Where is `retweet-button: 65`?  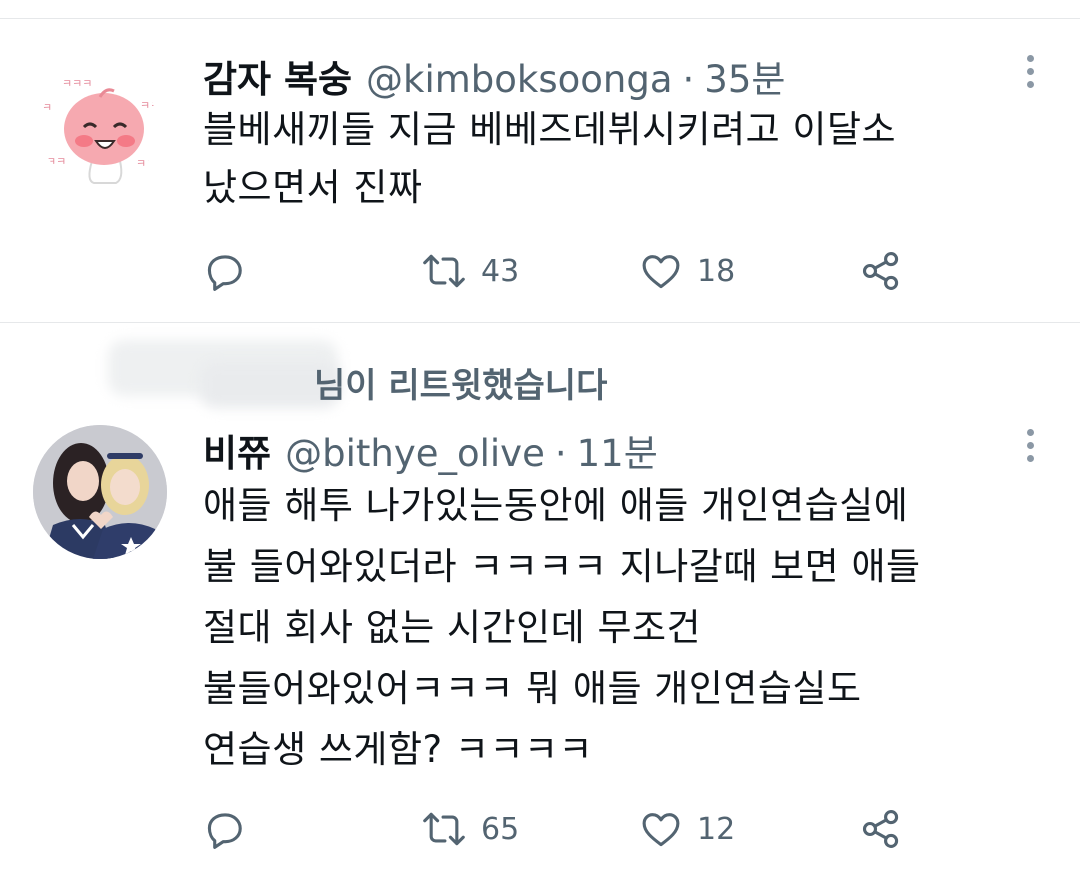 retweet-button: 65 is located at coordinates (470, 829).